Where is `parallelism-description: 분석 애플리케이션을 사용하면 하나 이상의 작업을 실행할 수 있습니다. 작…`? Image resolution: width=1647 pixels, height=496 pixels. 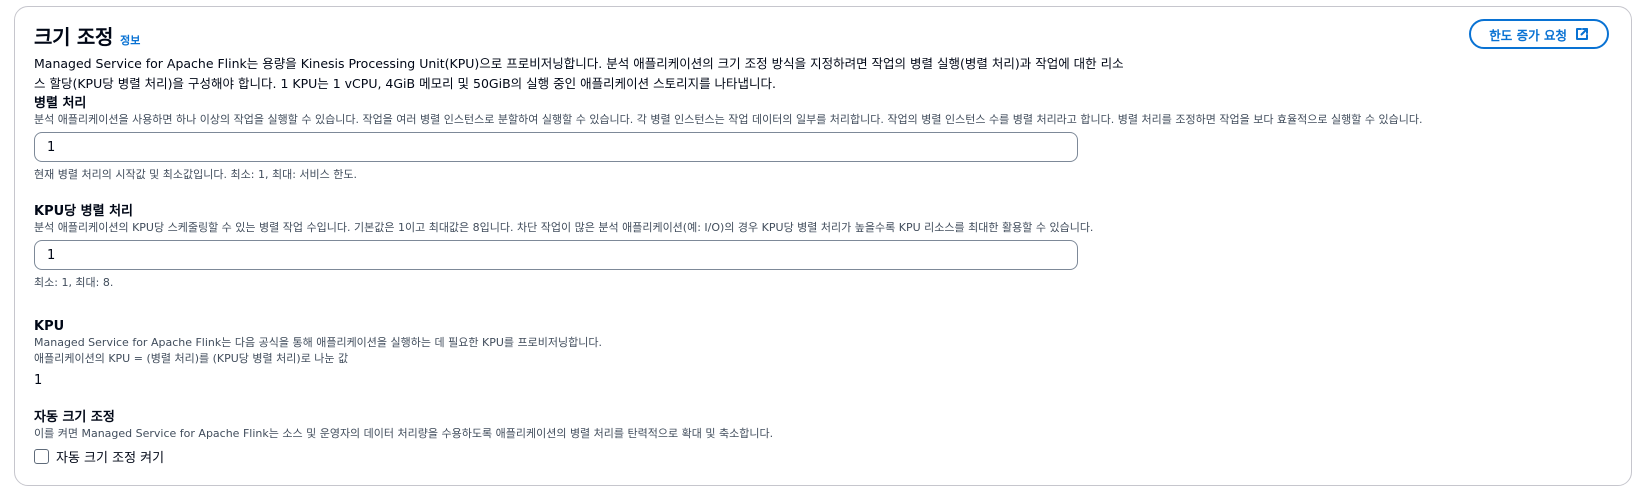 parallelism-description: 분석 애플리케이션을 사용하면 하나 이상의 작업을 실행할 수 있습니다. 작… is located at coordinates (728, 119).